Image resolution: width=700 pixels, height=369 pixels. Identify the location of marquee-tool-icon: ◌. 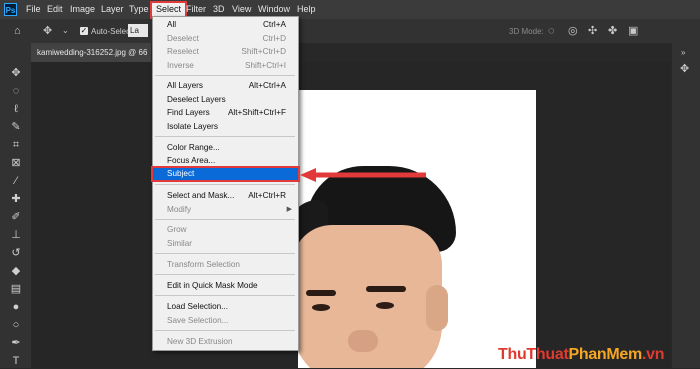
(16, 91).